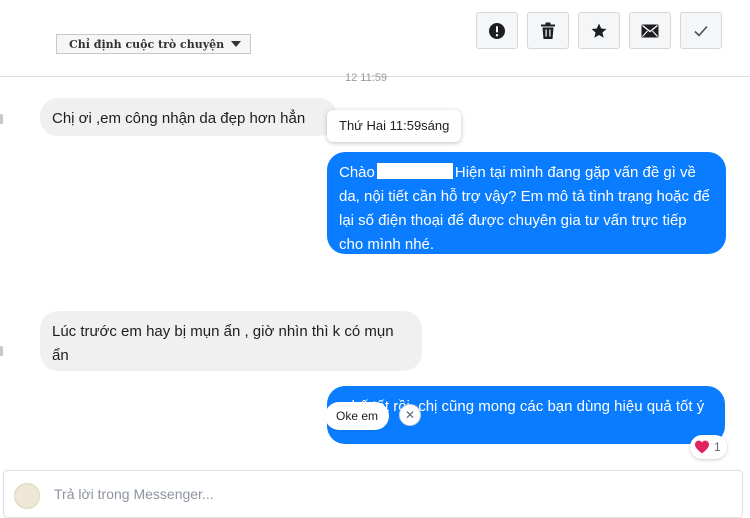 This screenshot has height=518, width=750. I want to click on mark-spam-button, so click(497, 30).